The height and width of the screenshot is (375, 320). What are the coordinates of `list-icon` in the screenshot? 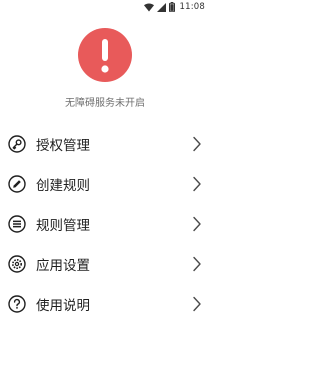 It's located at (17, 224).